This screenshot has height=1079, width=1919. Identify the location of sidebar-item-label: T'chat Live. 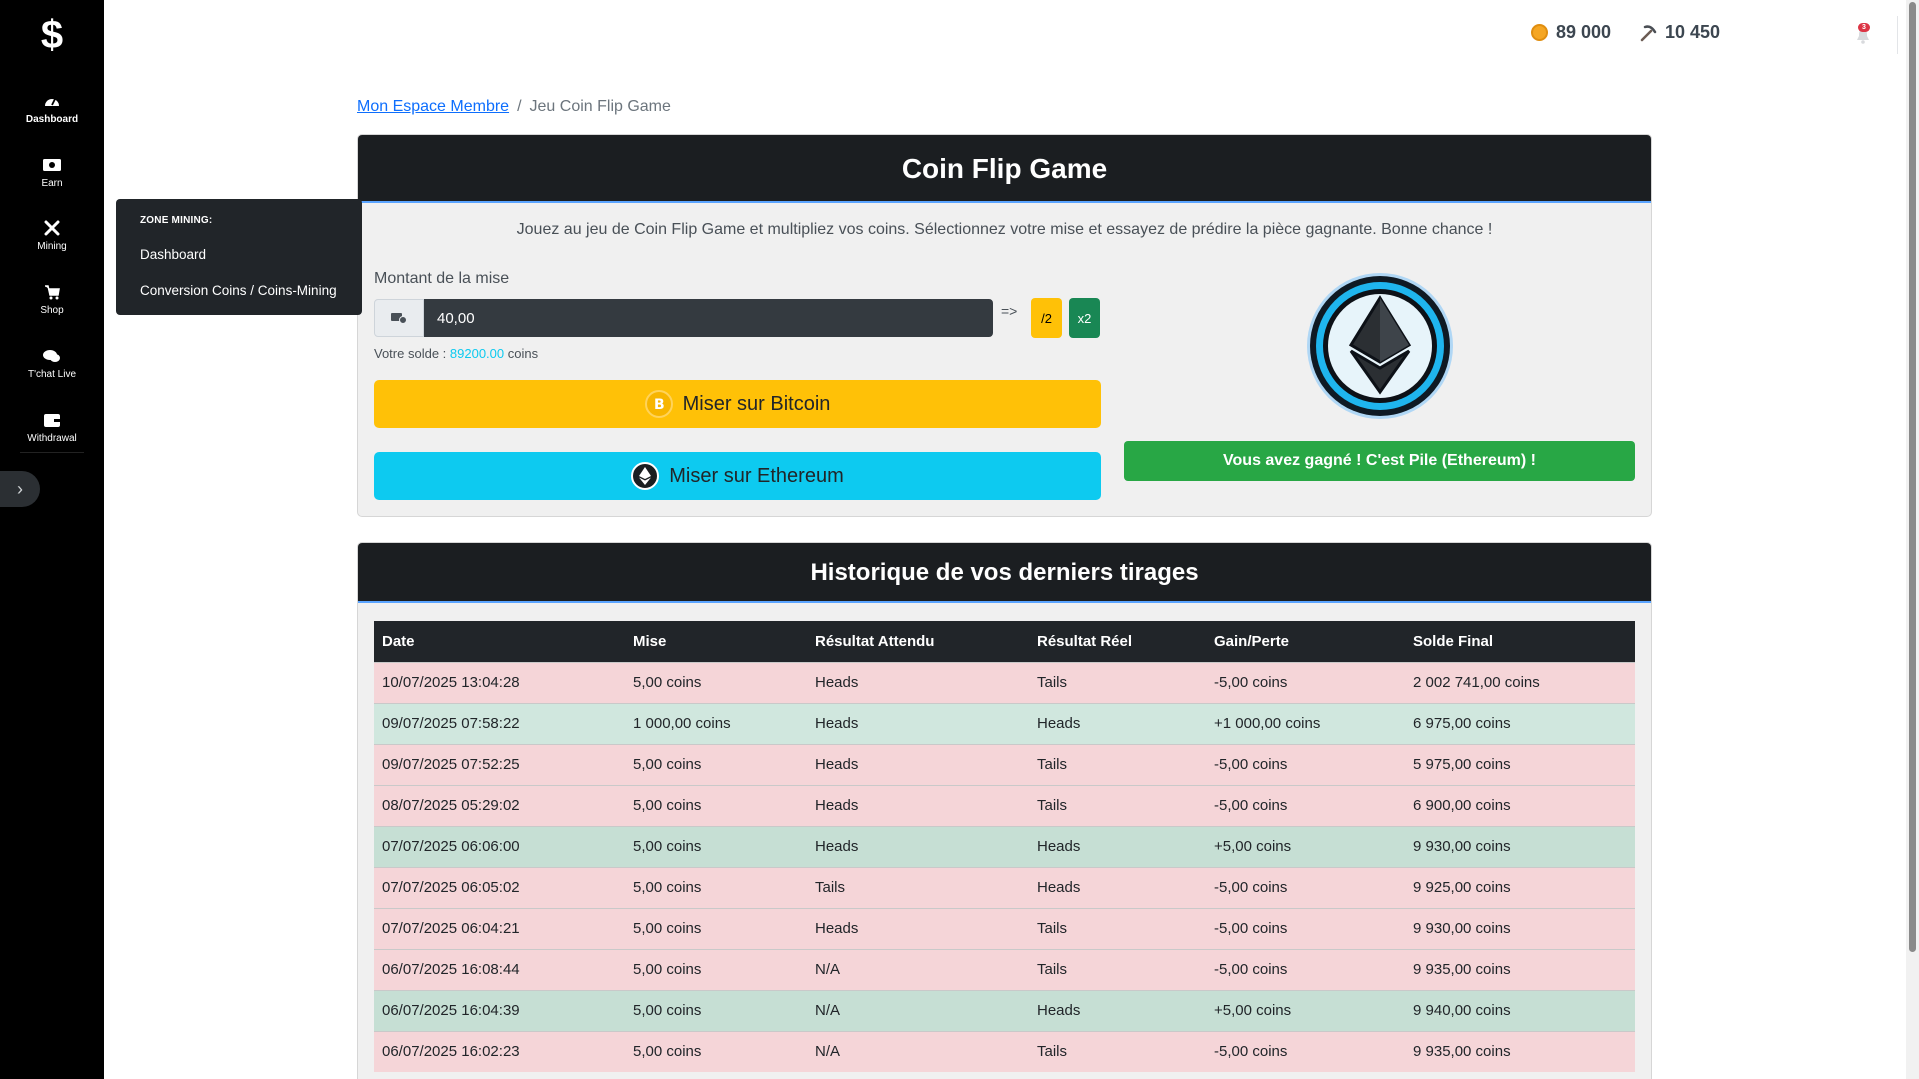
(52, 374).